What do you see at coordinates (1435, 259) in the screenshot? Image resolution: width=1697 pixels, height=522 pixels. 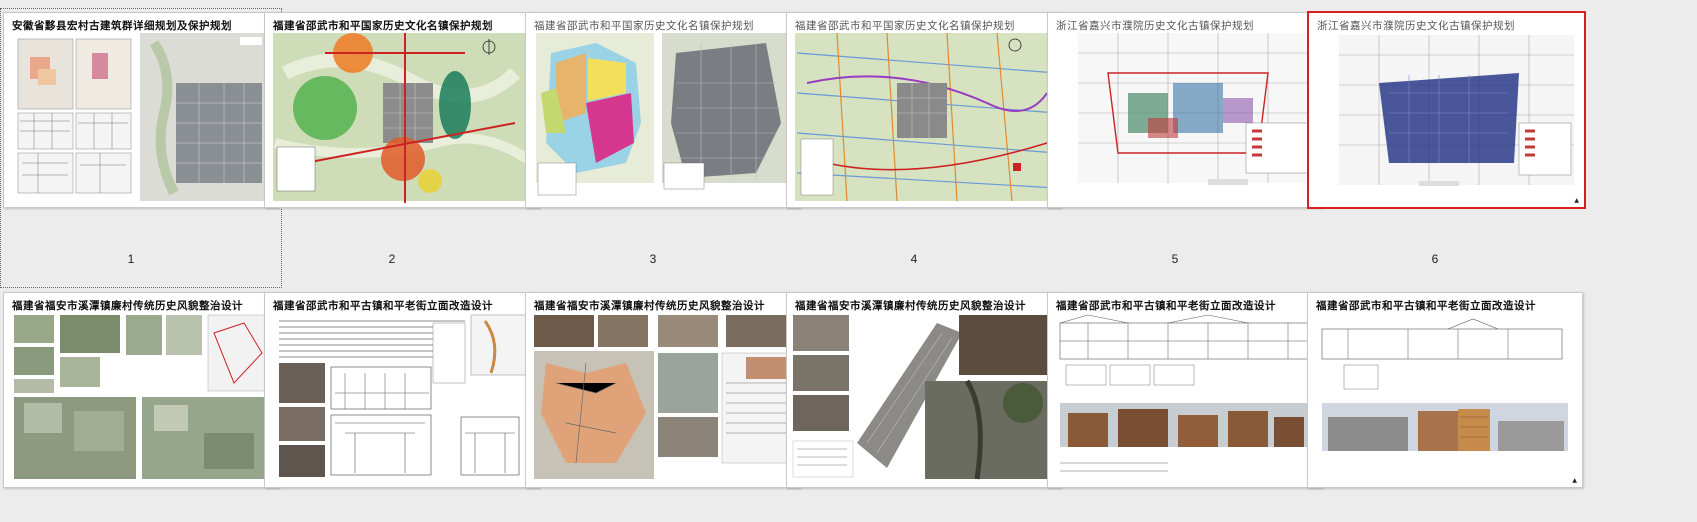 I see `slide-number-6: 6` at bounding box center [1435, 259].